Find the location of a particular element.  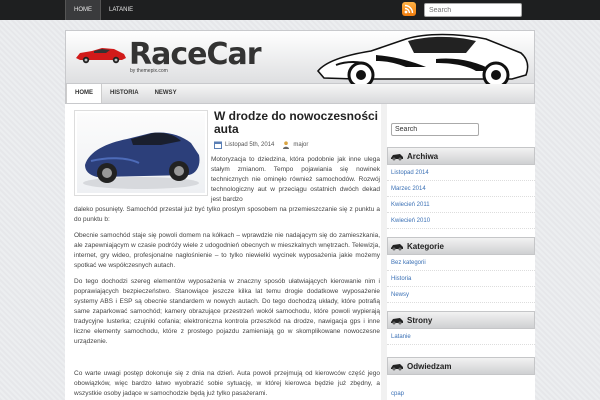

site-logo-subtitle: by themepix.com is located at coordinates (149, 71).